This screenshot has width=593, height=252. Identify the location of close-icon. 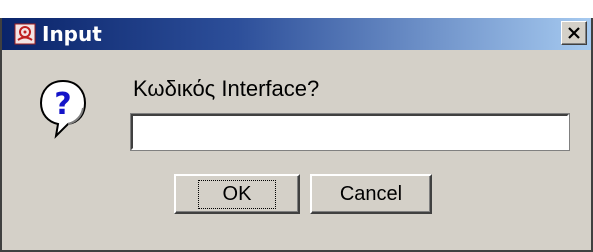
(574, 33).